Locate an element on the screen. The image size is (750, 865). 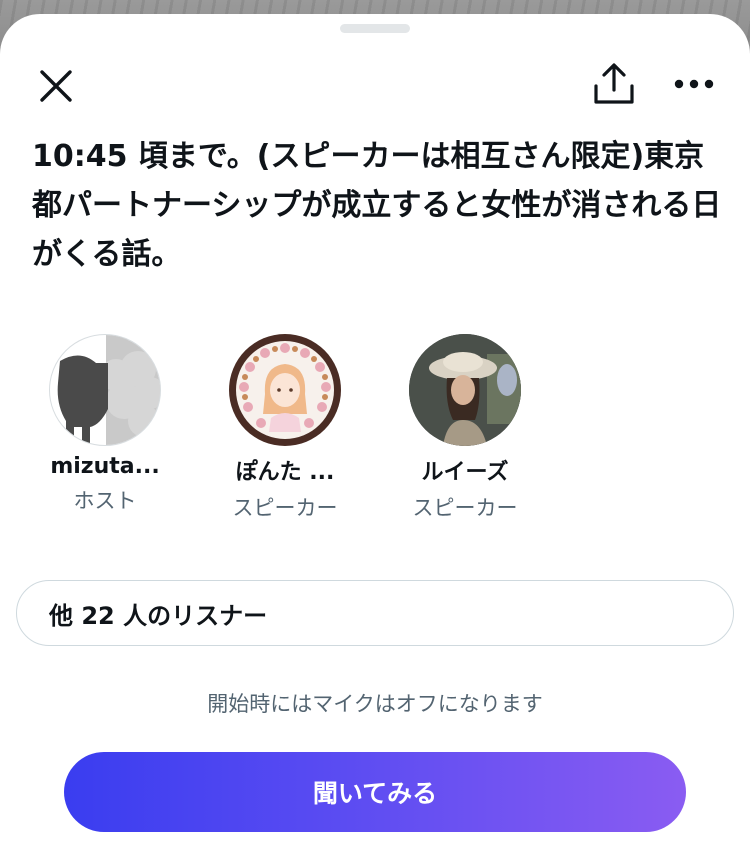
woman-photo-icon is located at coordinates (465, 390).